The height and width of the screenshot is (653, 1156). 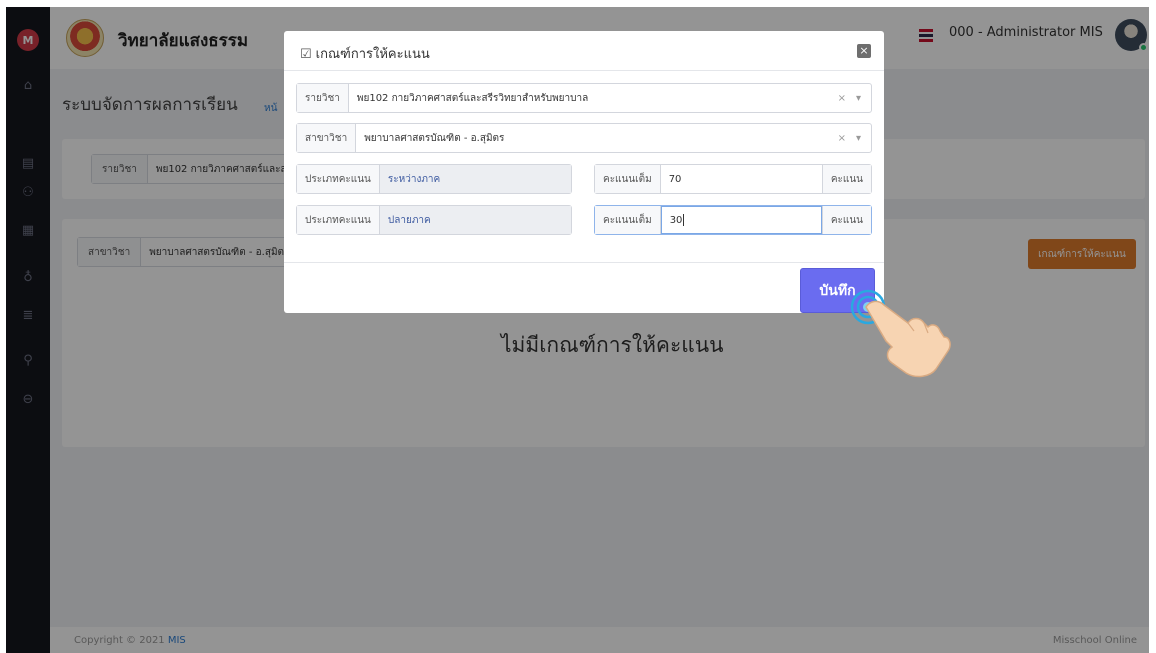 What do you see at coordinates (475, 220) in the screenshot?
I see `score-type-value: ปลายภาค` at bounding box center [475, 220].